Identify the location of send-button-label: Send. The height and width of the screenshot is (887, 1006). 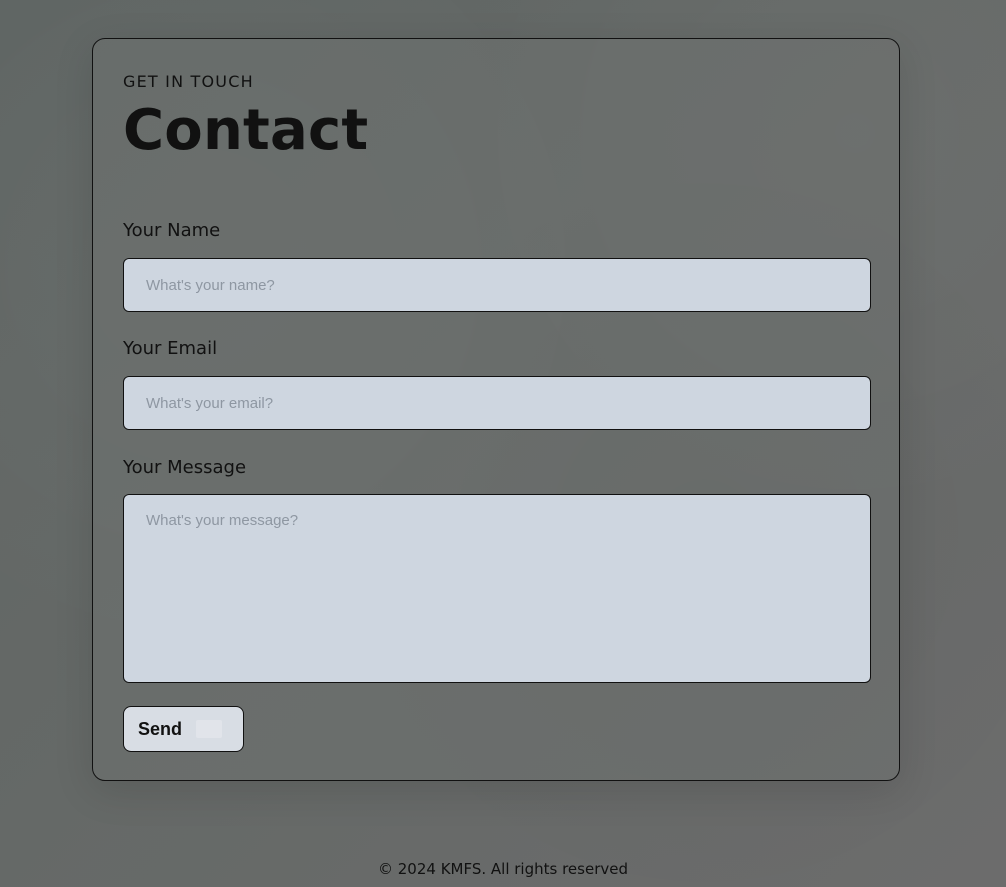
(160, 728).